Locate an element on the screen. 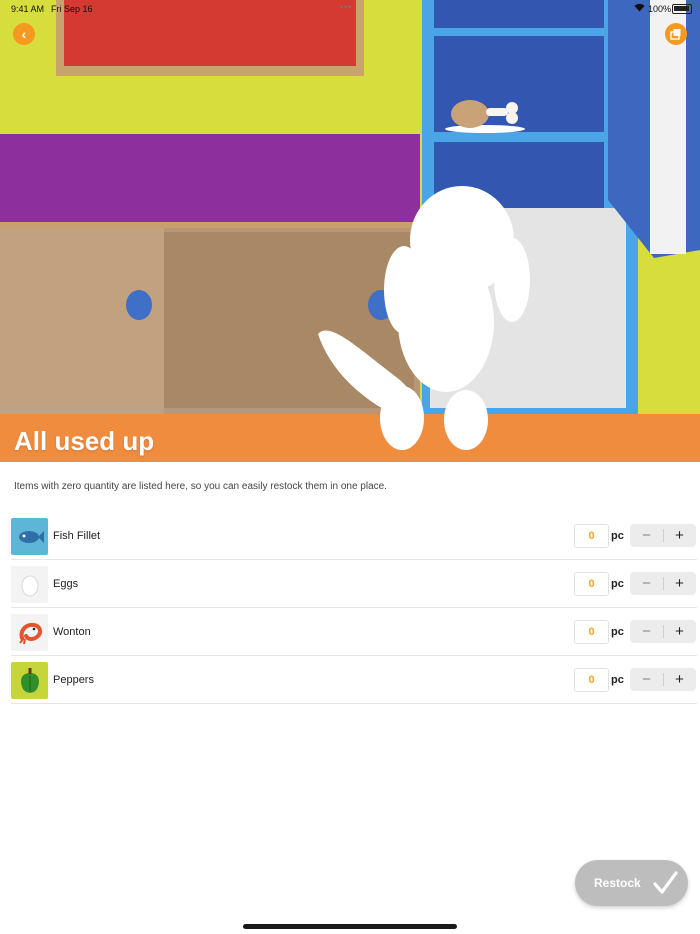 The image size is (700, 934). item-name: Peppers is located at coordinates (73, 680).